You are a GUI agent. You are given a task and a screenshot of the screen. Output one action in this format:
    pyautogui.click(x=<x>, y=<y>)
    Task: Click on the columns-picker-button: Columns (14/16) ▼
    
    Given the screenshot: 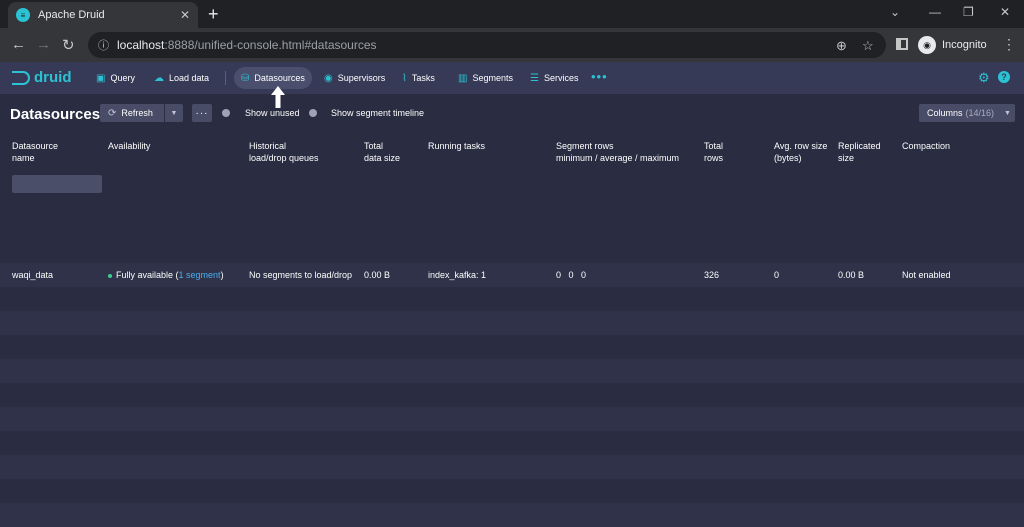 What is the action you would take?
    pyautogui.click(x=967, y=113)
    